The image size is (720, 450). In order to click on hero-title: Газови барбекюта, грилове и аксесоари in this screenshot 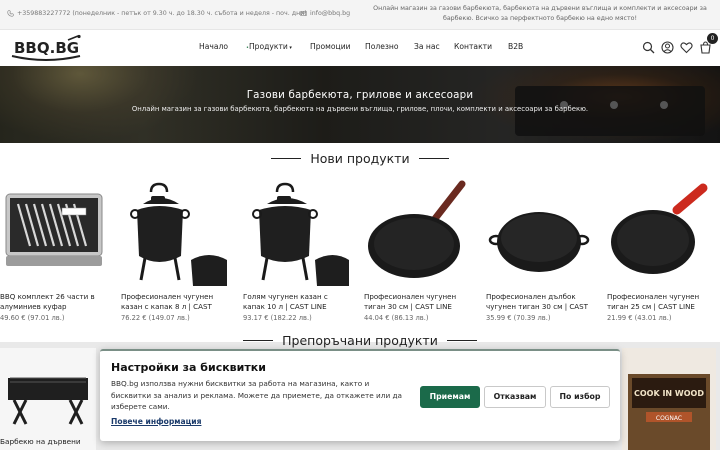, I will do `click(360, 95)`.